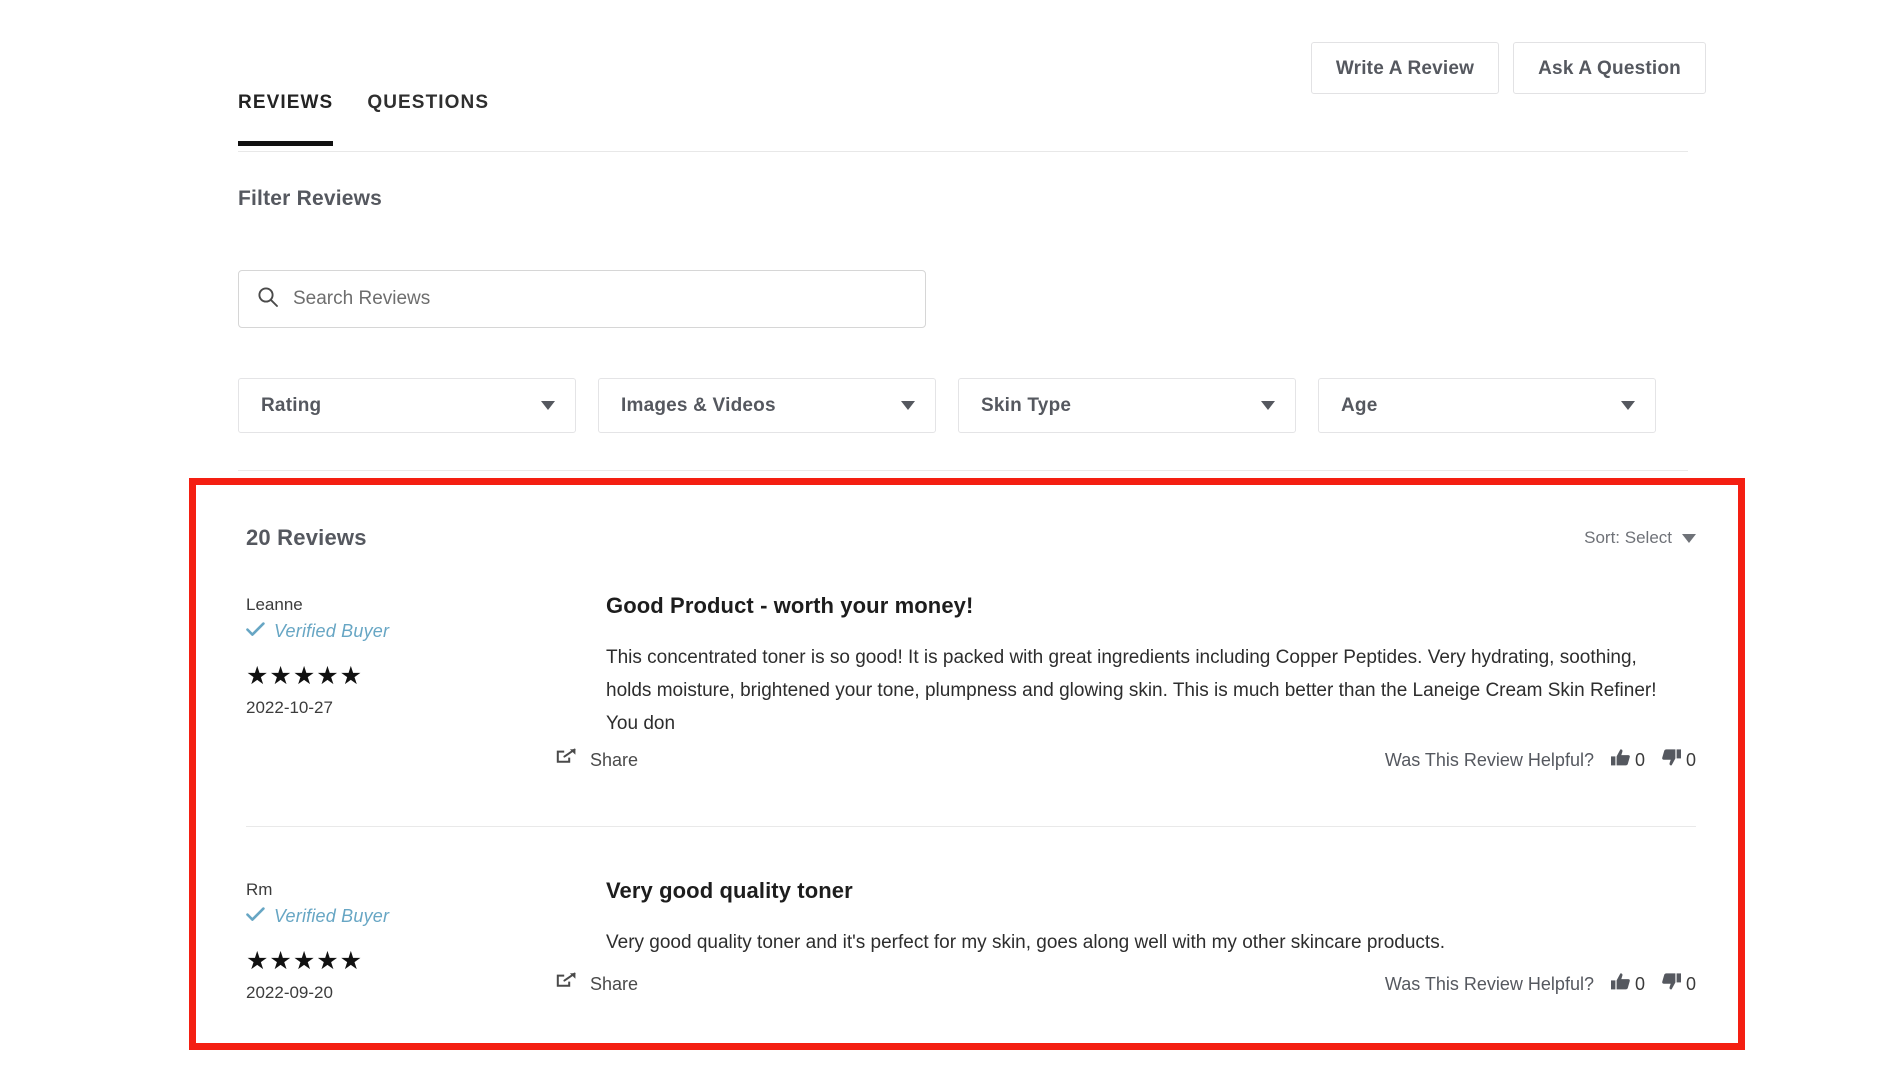  What do you see at coordinates (729, 890) in the screenshot?
I see `review-title: Very good quality toner` at bounding box center [729, 890].